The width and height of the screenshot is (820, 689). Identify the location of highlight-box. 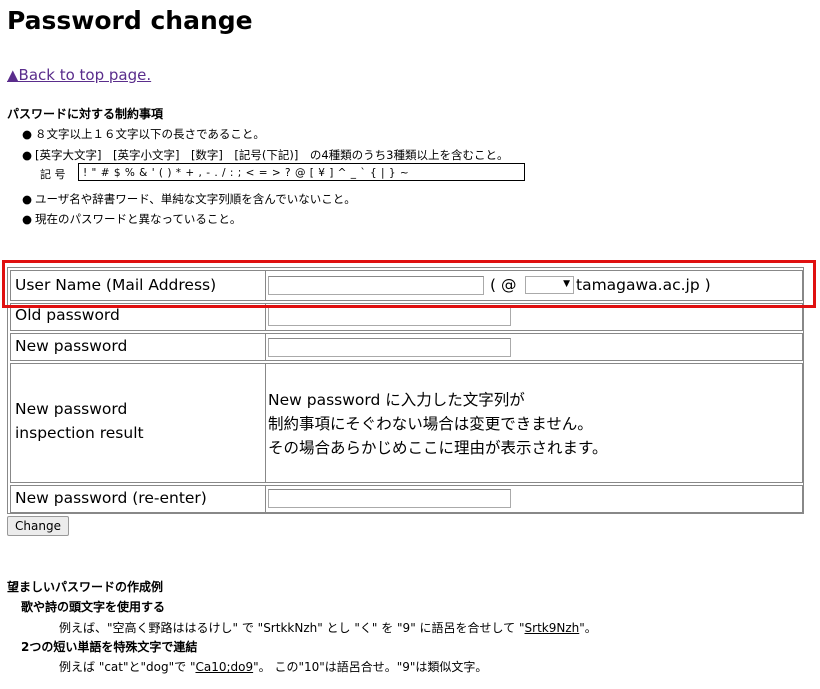
(409, 284).